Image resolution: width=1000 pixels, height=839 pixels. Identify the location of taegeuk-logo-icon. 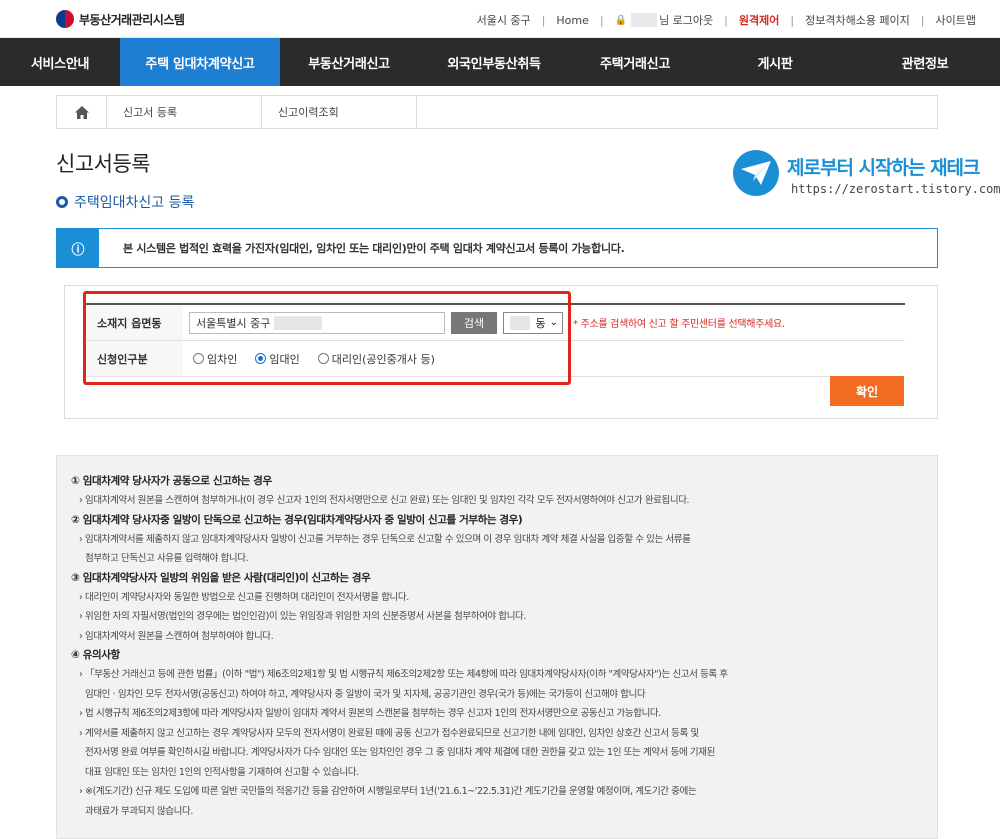
(65, 19).